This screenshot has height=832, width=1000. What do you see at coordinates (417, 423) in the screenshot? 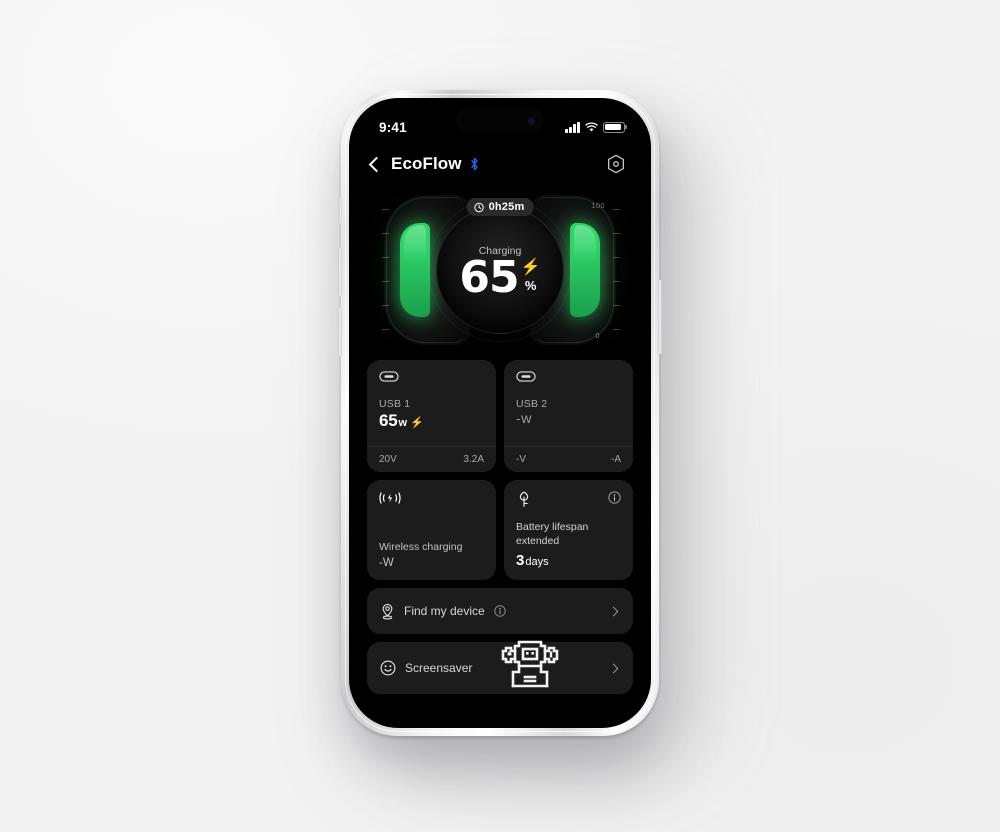
I see `lightning-bolt-icon: ⚡` at bounding box center [417, 423].